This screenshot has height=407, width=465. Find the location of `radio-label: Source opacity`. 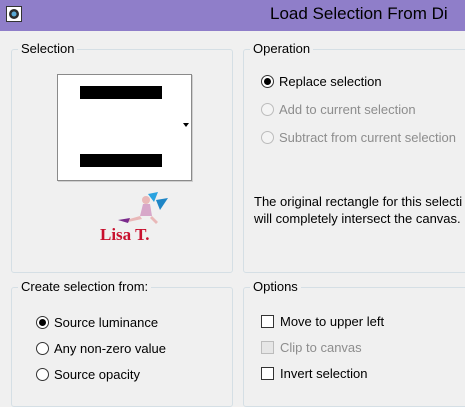

radio-label: Source opacity is located at coordinates (97, 374).